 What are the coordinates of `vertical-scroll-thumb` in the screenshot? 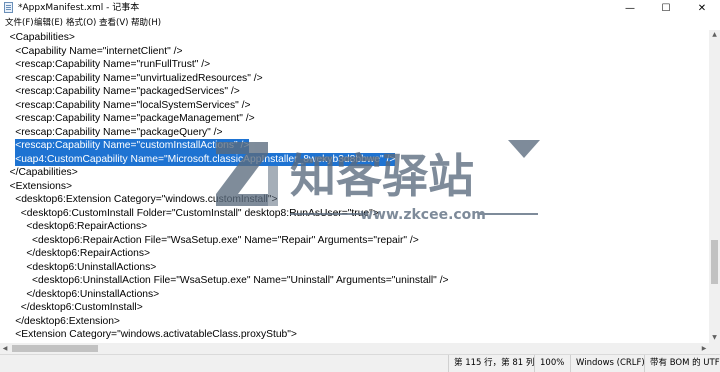 It's located at (714, 262).